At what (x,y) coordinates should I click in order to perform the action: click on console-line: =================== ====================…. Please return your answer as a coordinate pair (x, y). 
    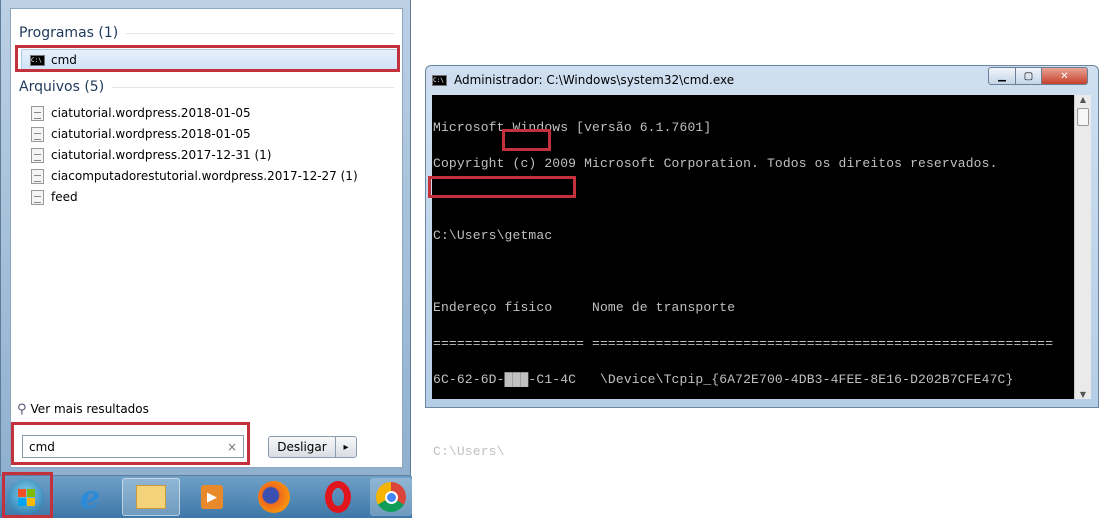
    Looking at the image, I should click on (743, 343).